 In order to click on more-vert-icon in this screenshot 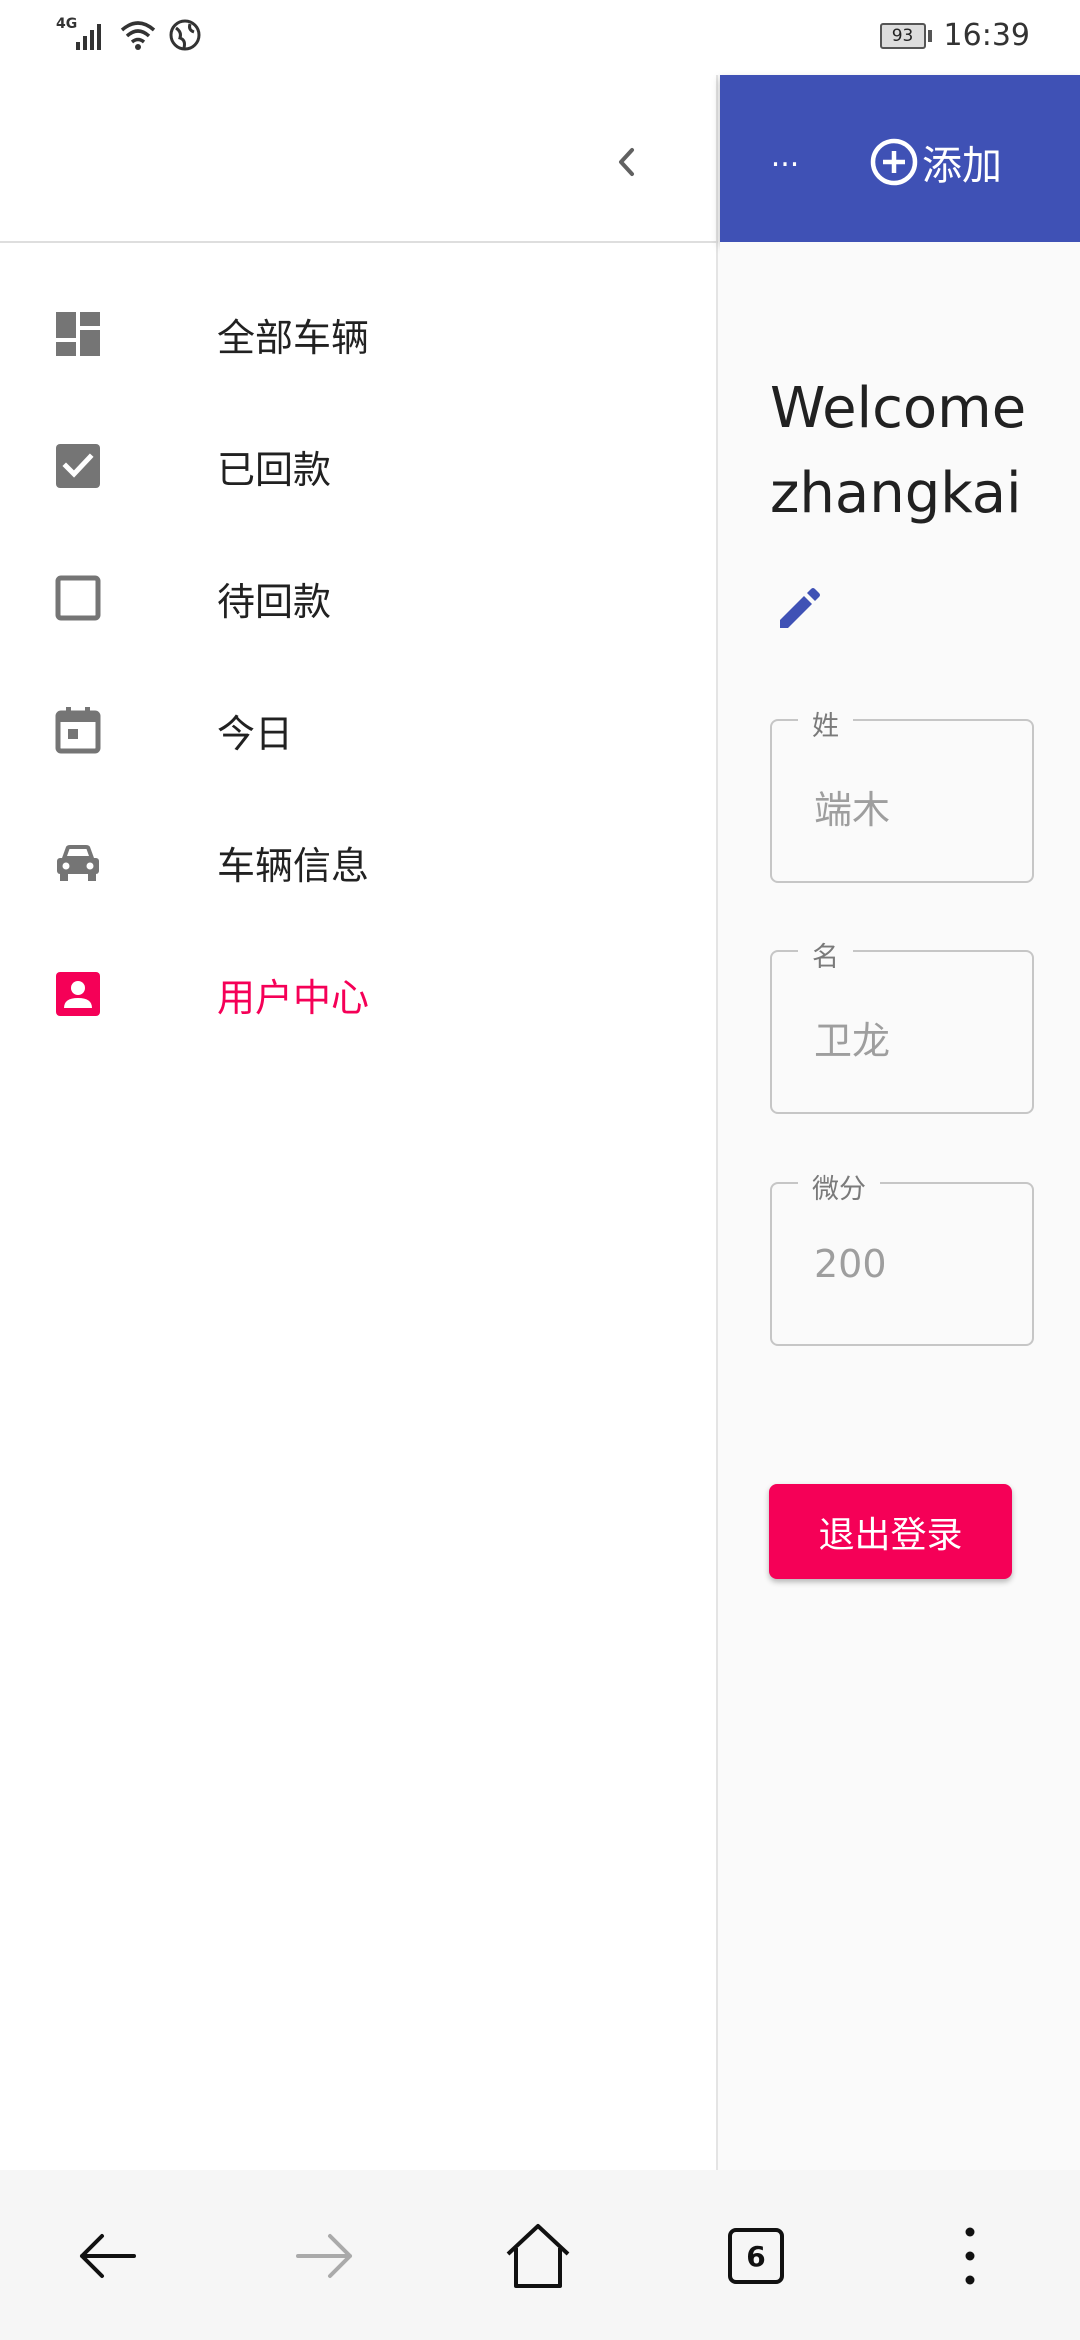, I will do `click(970, 2256)`.